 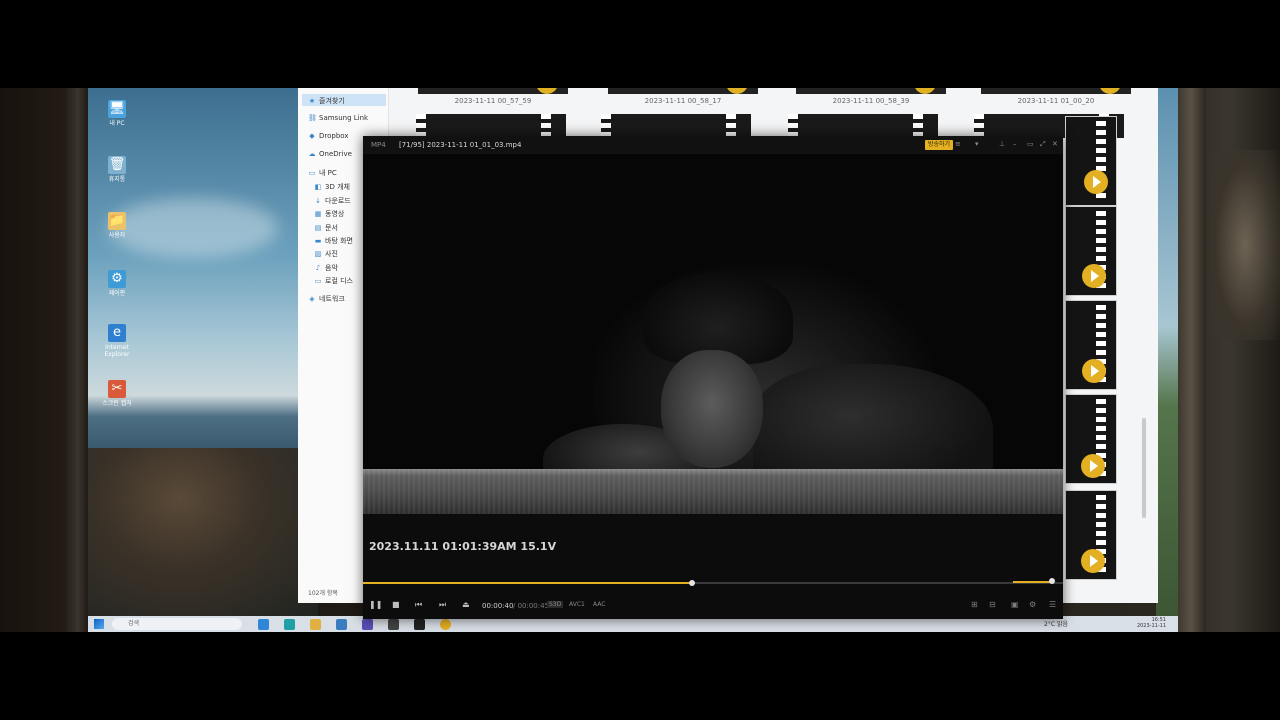 What do you see at coordinates (117, 403) in the screenshot?
I see `desktop-icon-label: 스크린 캡처` at bounding box center [117, 403].